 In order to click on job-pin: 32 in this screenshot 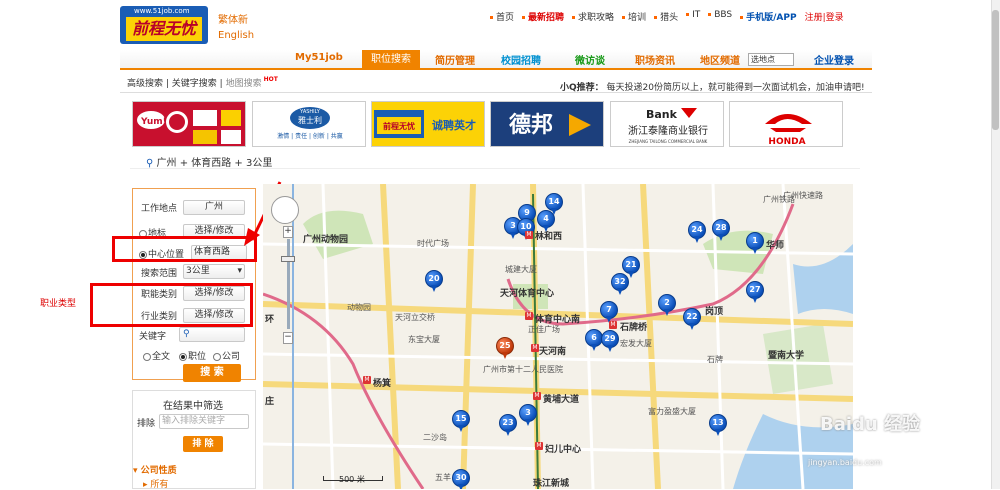, I will do `click(620, 284)`.